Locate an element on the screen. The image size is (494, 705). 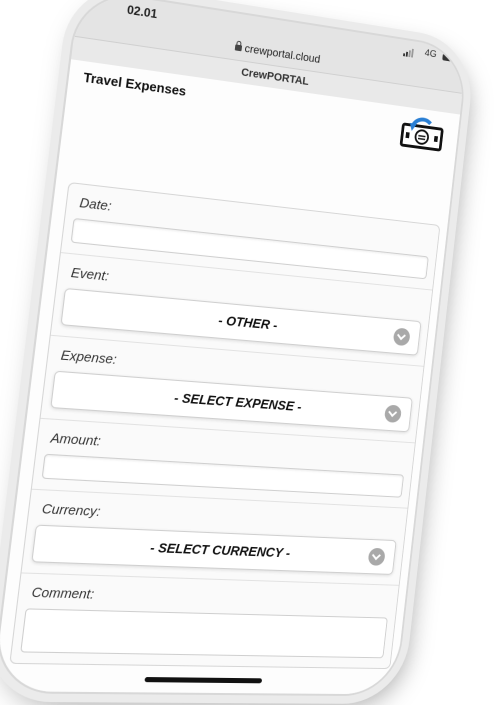
comment-label: Comment: is located at coordinates (62, 593).